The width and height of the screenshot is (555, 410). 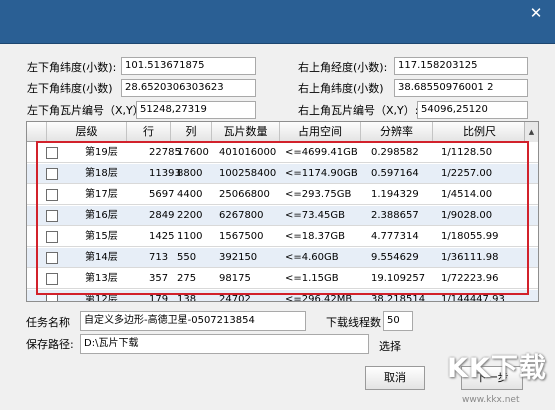 I want to click on cell-scale: 1/72223.96, so click(x=470, y=278).